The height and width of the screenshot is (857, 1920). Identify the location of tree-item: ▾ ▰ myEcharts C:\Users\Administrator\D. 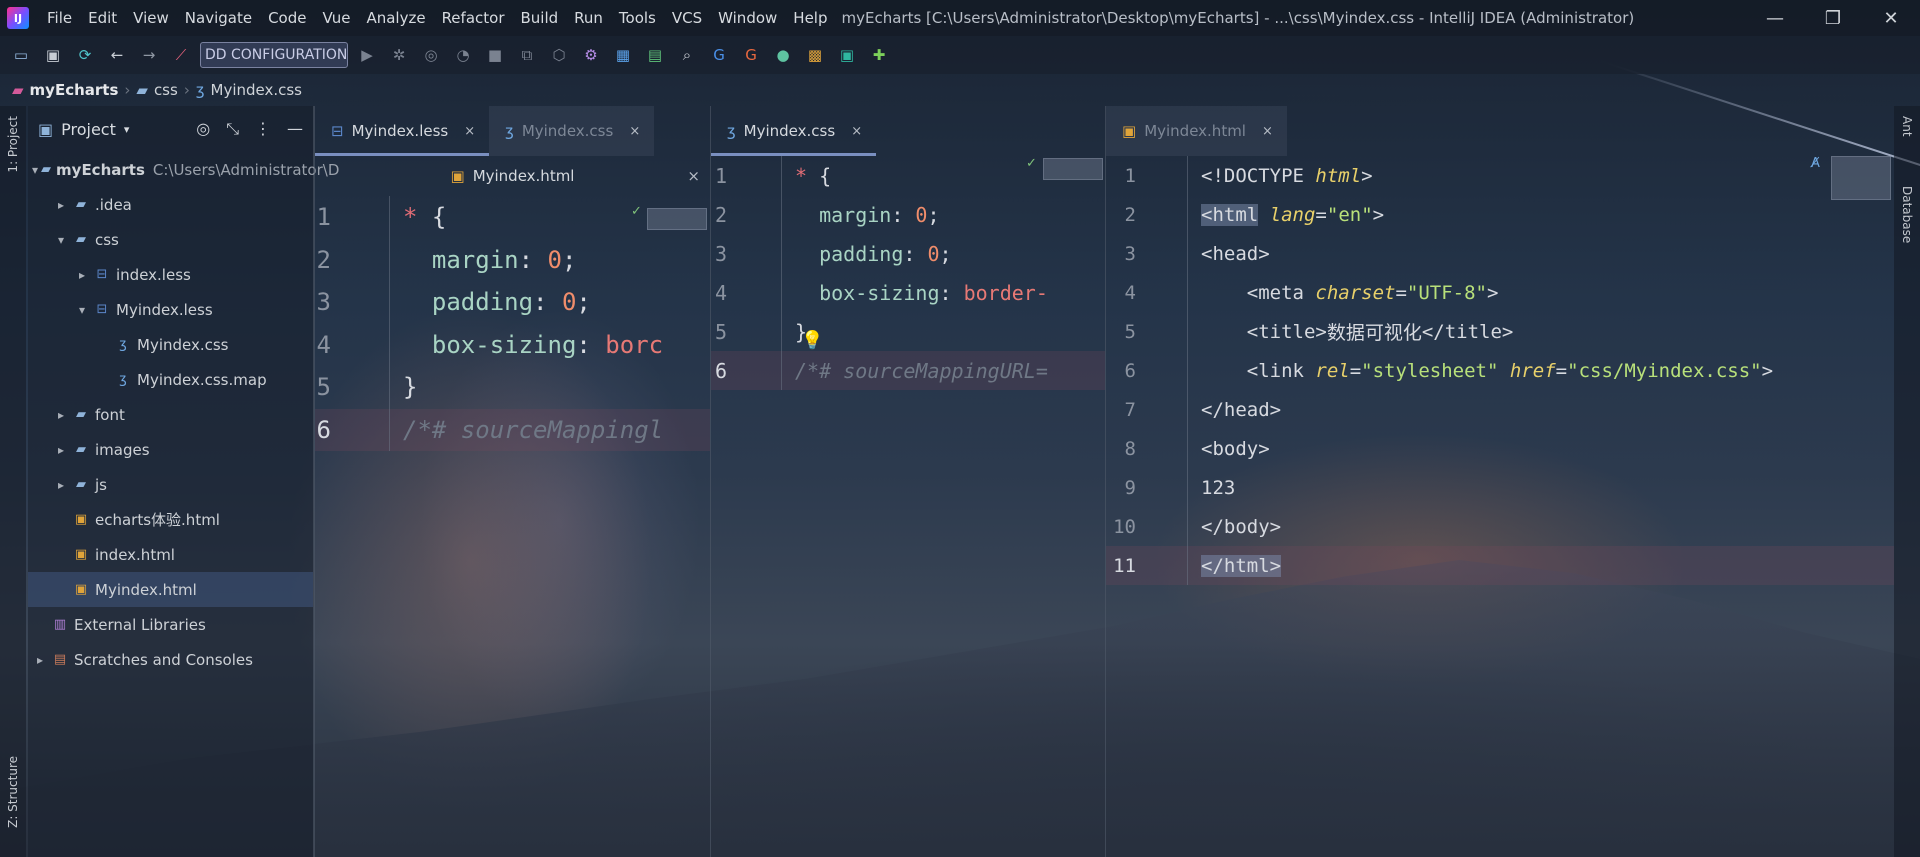
(183, 169).